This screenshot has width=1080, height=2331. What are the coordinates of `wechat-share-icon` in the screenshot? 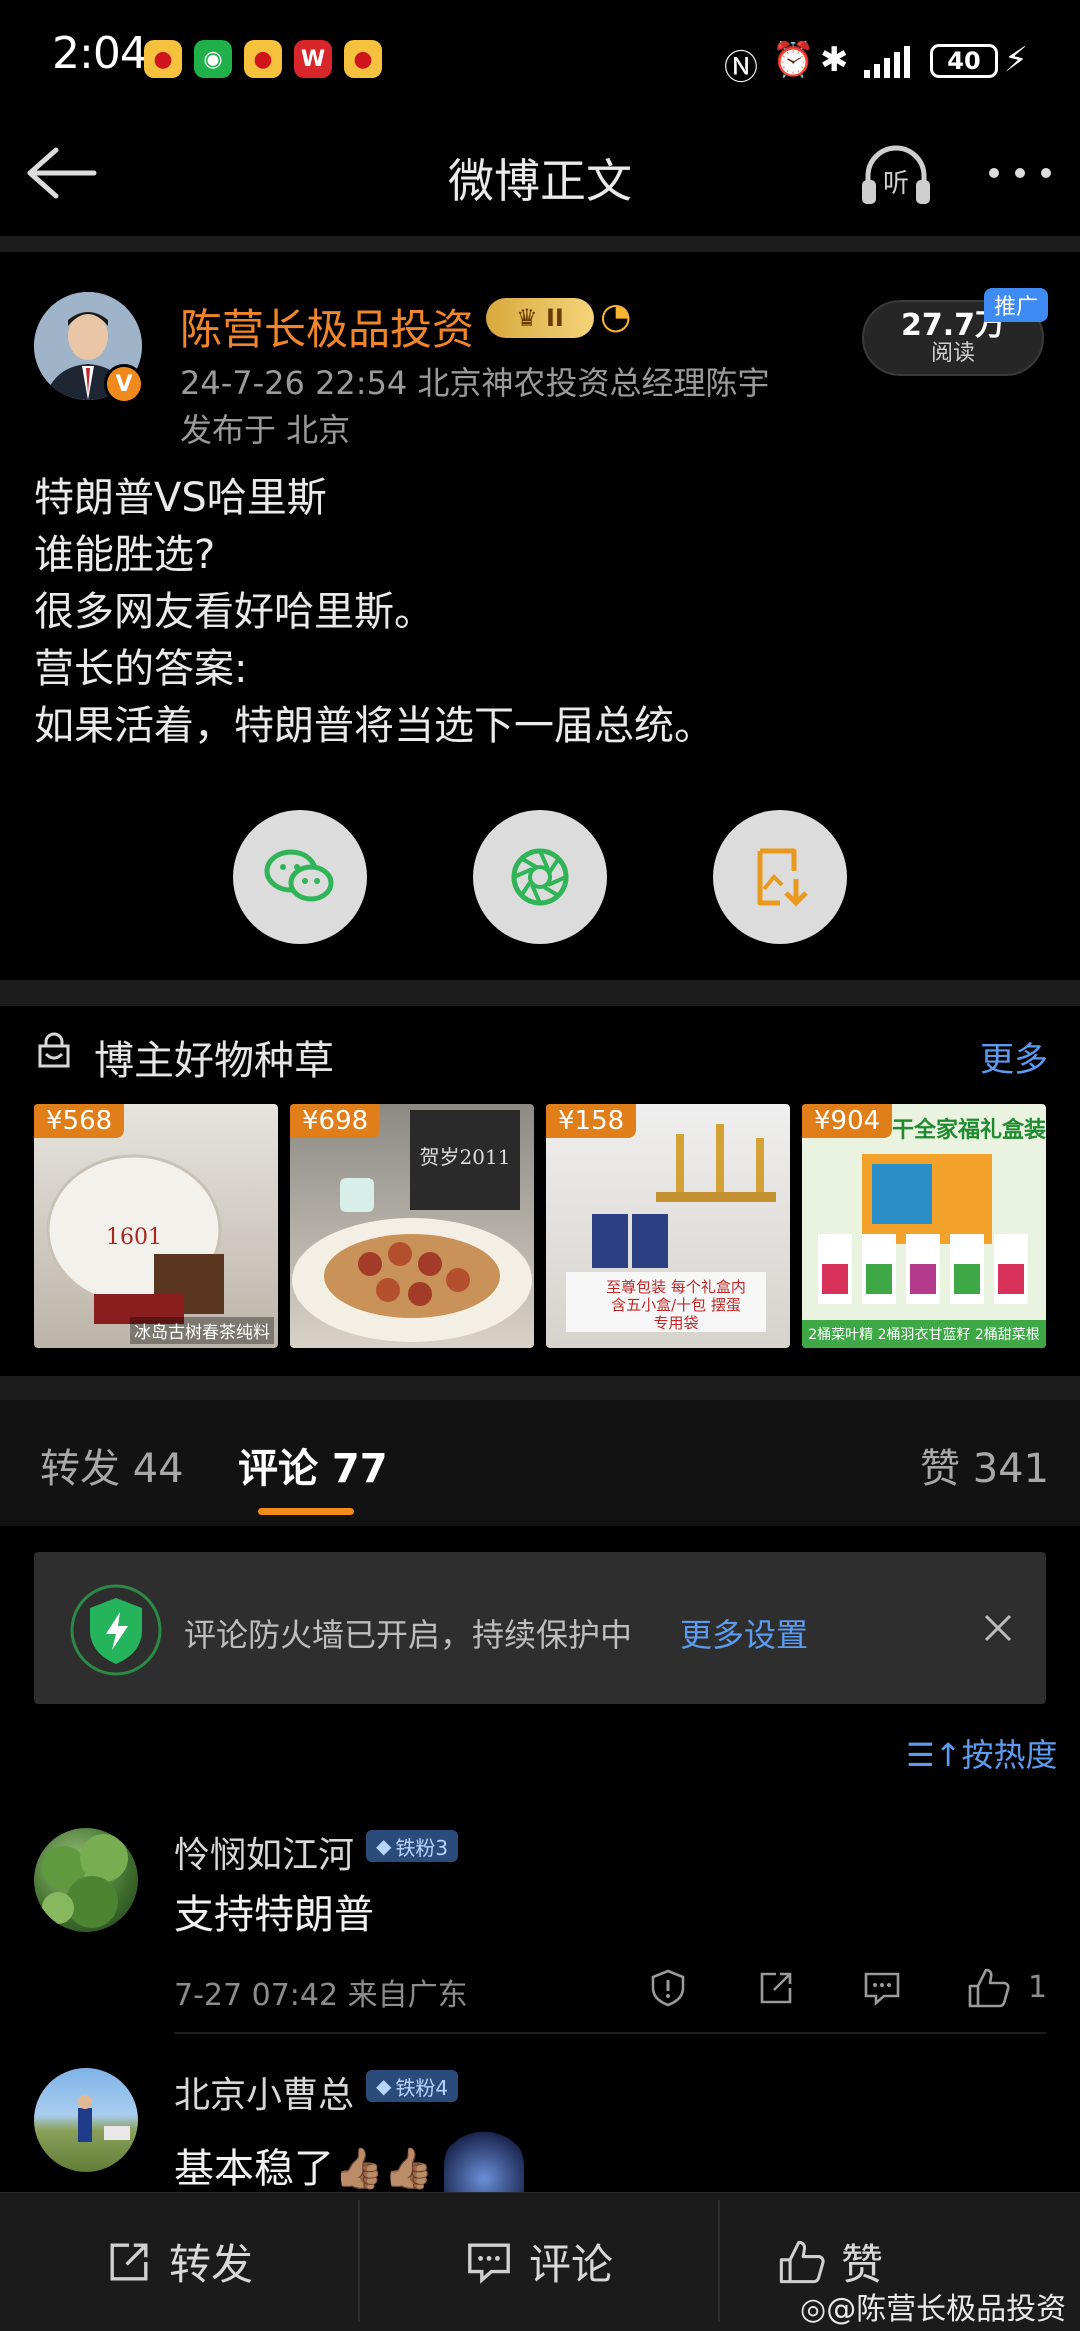 It's located at (299, 875).